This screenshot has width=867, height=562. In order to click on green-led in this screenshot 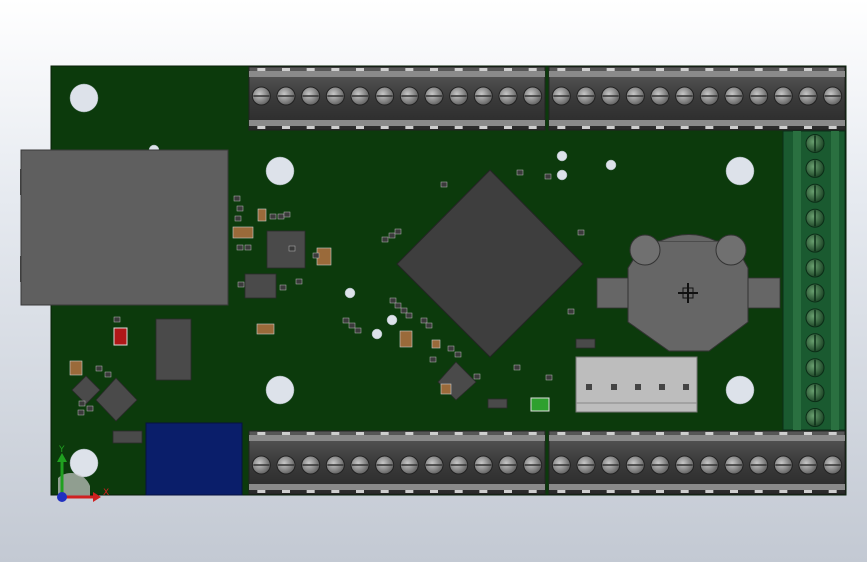, I will do `click(540, 404)`.